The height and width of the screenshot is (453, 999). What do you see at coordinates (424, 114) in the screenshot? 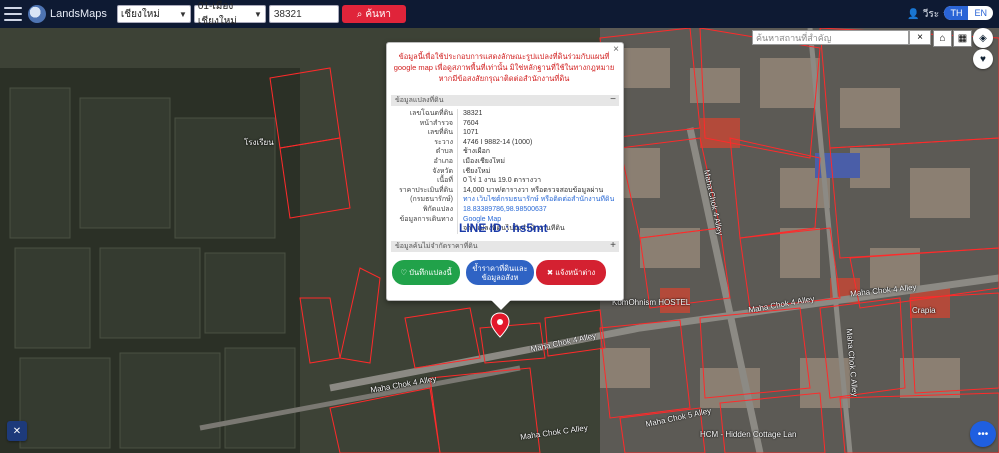
I see `row-key: เลขโฉนดที่ดิน` at bounding box center [424, 114].